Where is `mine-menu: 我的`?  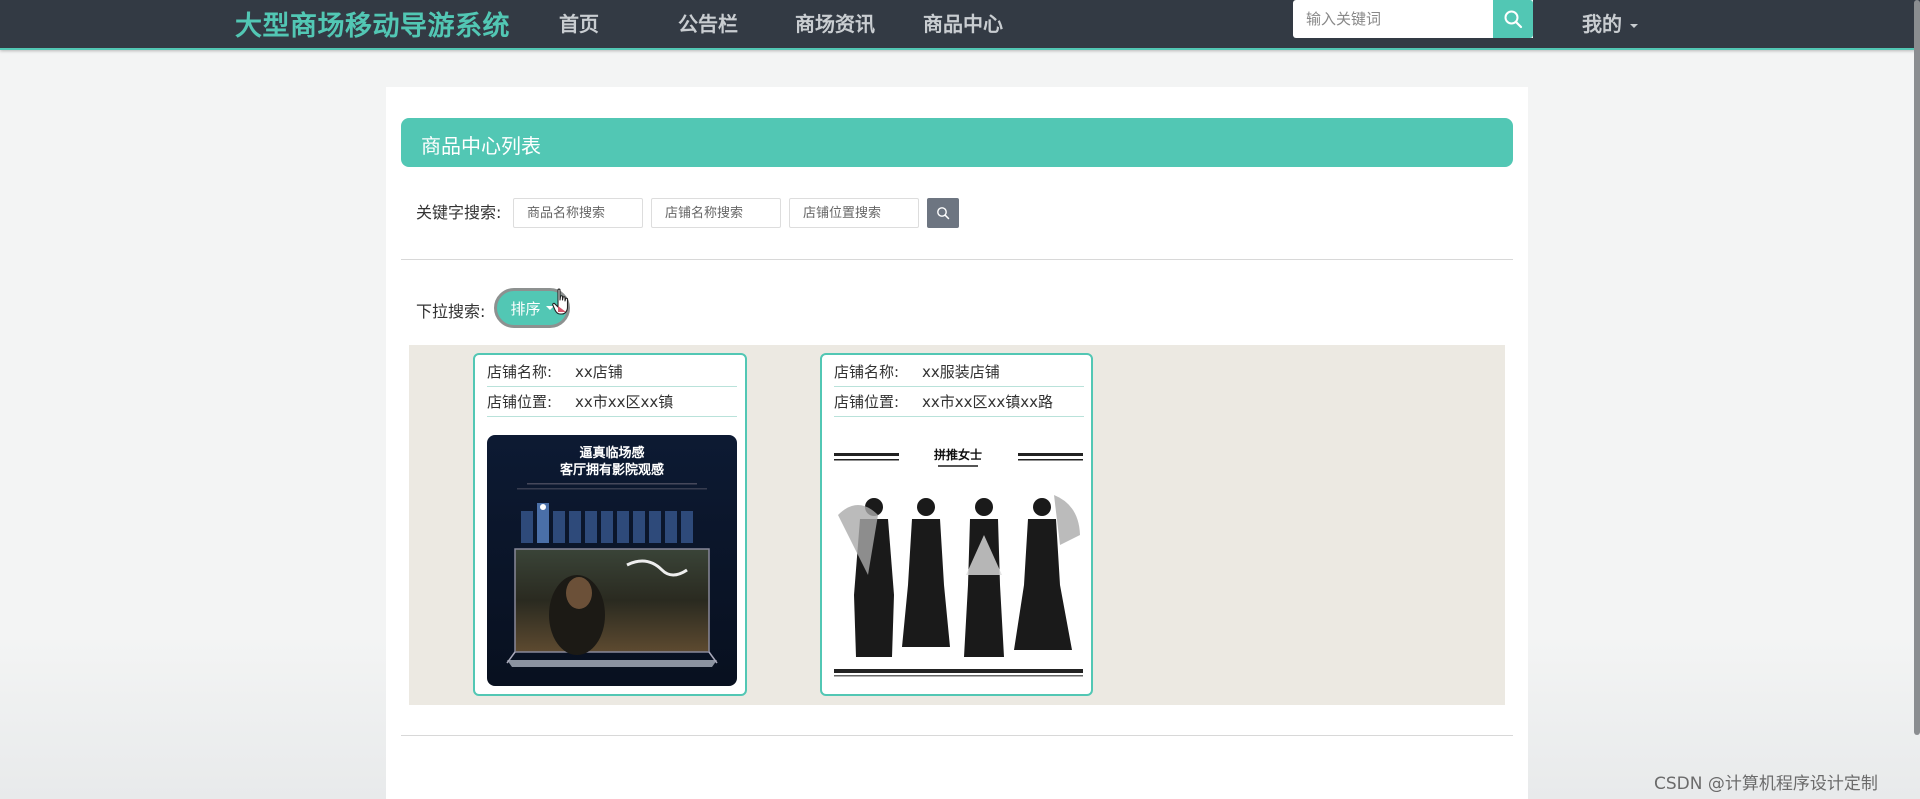
mine-menu: 我的 is located at coordinates (1610, 22).